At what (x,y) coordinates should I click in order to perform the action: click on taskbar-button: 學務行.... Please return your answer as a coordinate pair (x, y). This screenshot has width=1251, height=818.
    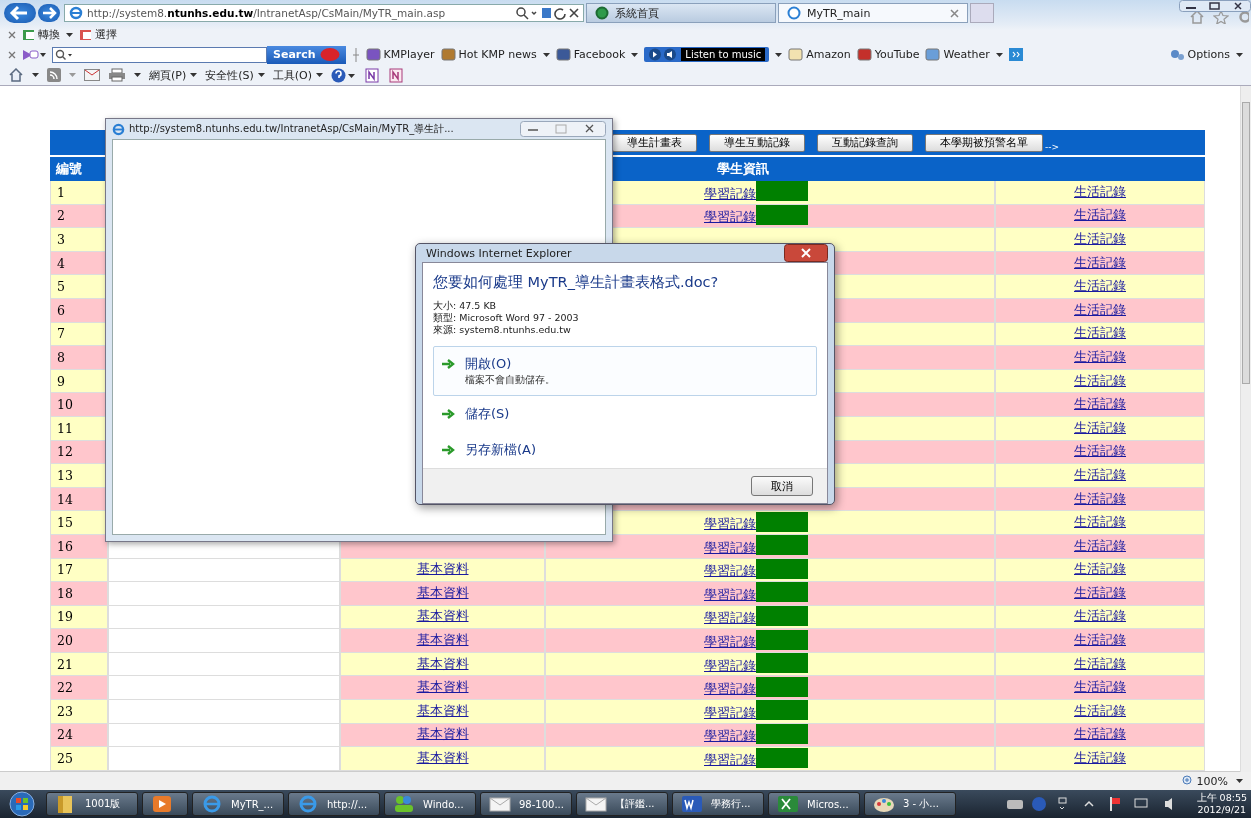
    Looking at the image, I should click on (718, 804).